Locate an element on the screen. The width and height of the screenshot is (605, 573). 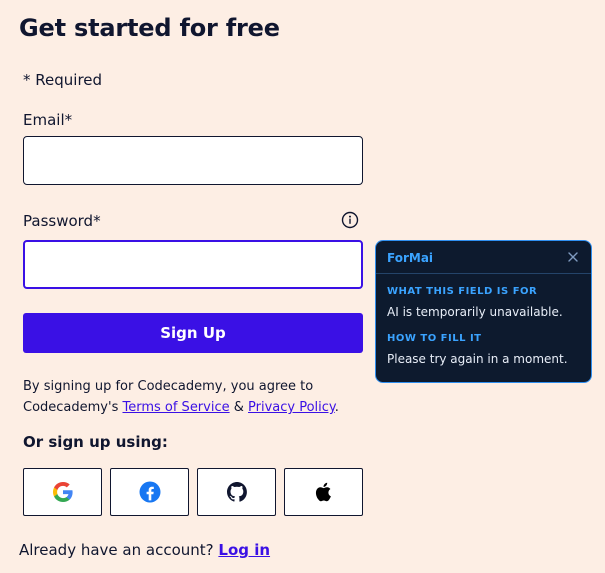
apple-icon is located at coordinates (323, 492).